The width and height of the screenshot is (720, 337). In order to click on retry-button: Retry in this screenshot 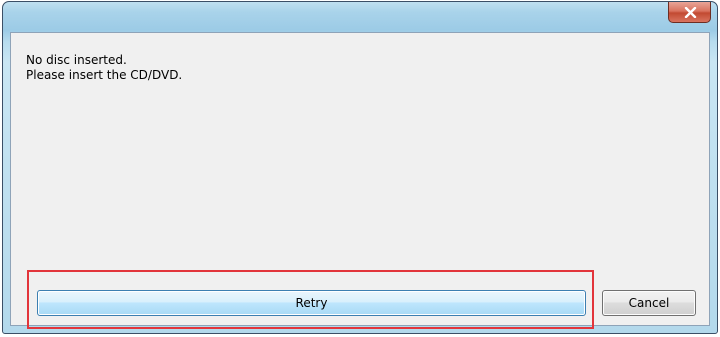, I will do `click(311, 303)`.